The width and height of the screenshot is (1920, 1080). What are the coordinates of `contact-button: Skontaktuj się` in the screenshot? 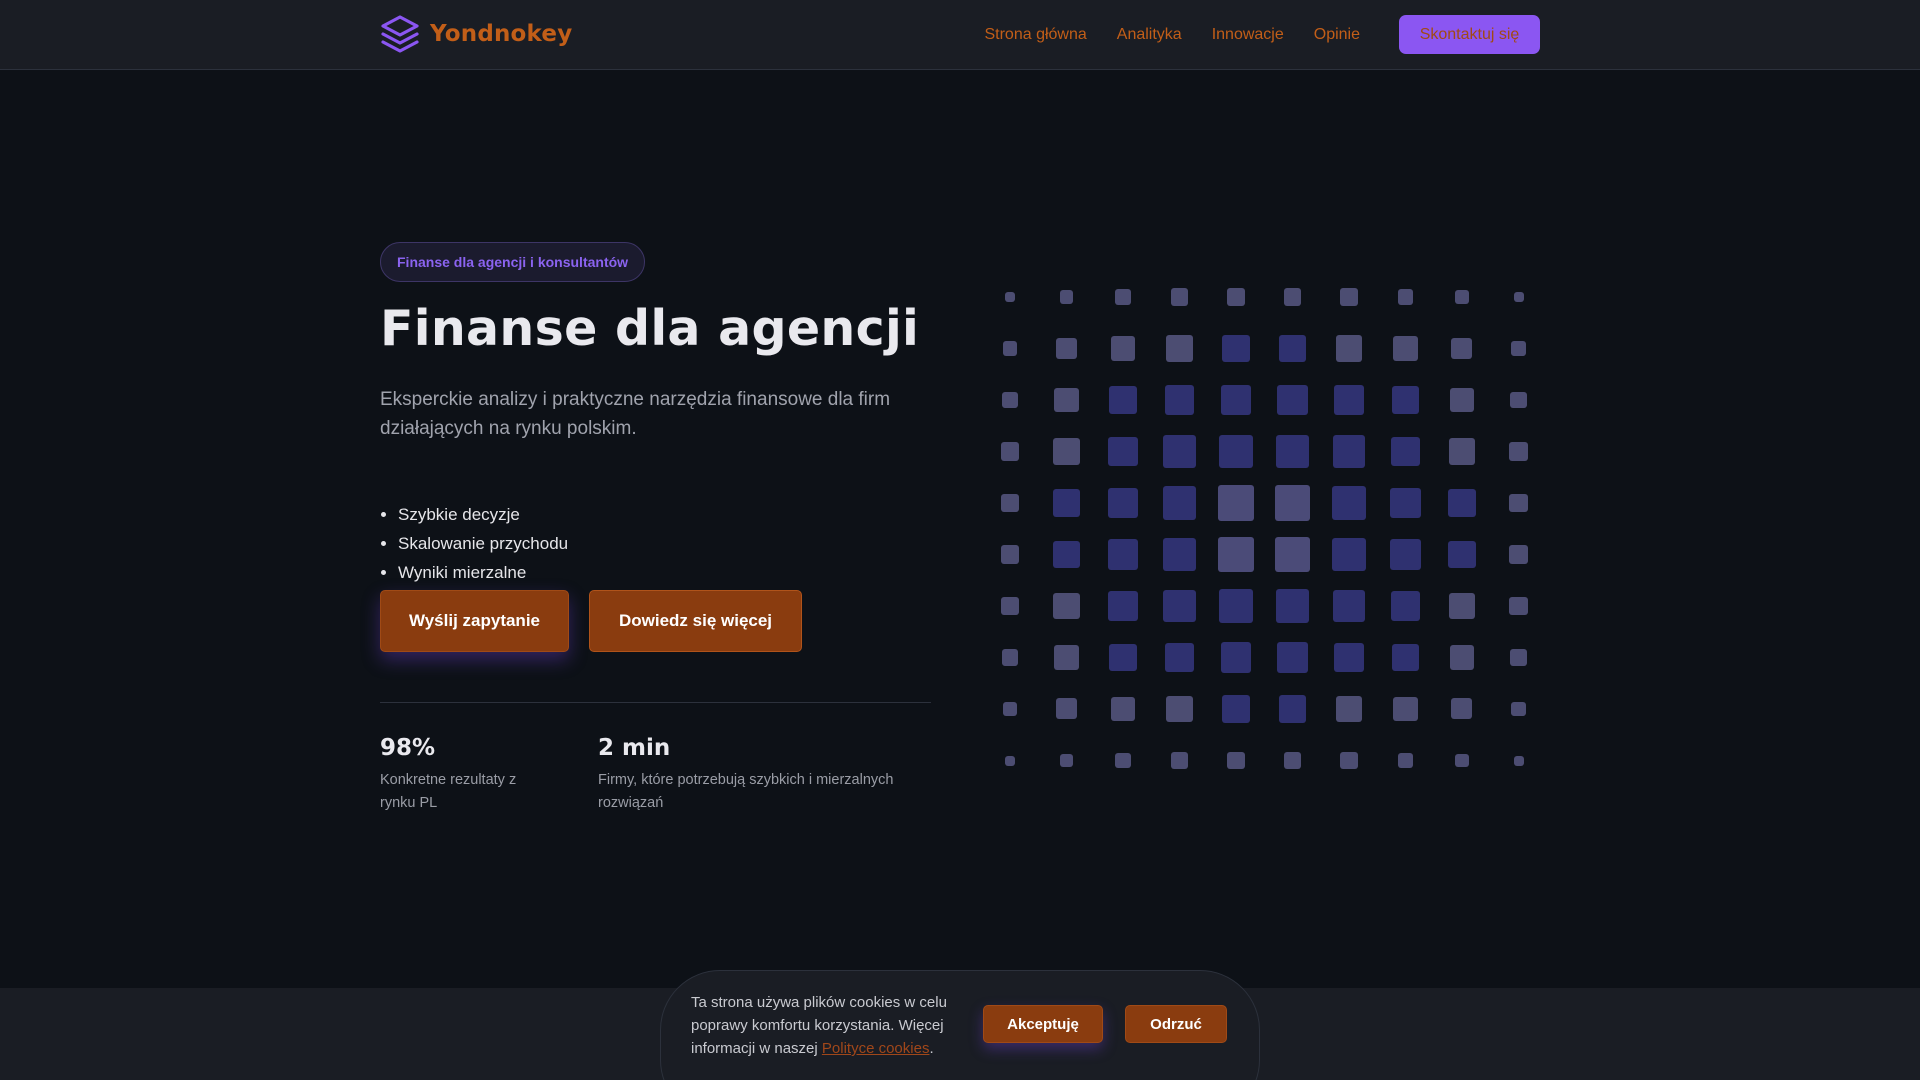 It's located at (1469, 34).